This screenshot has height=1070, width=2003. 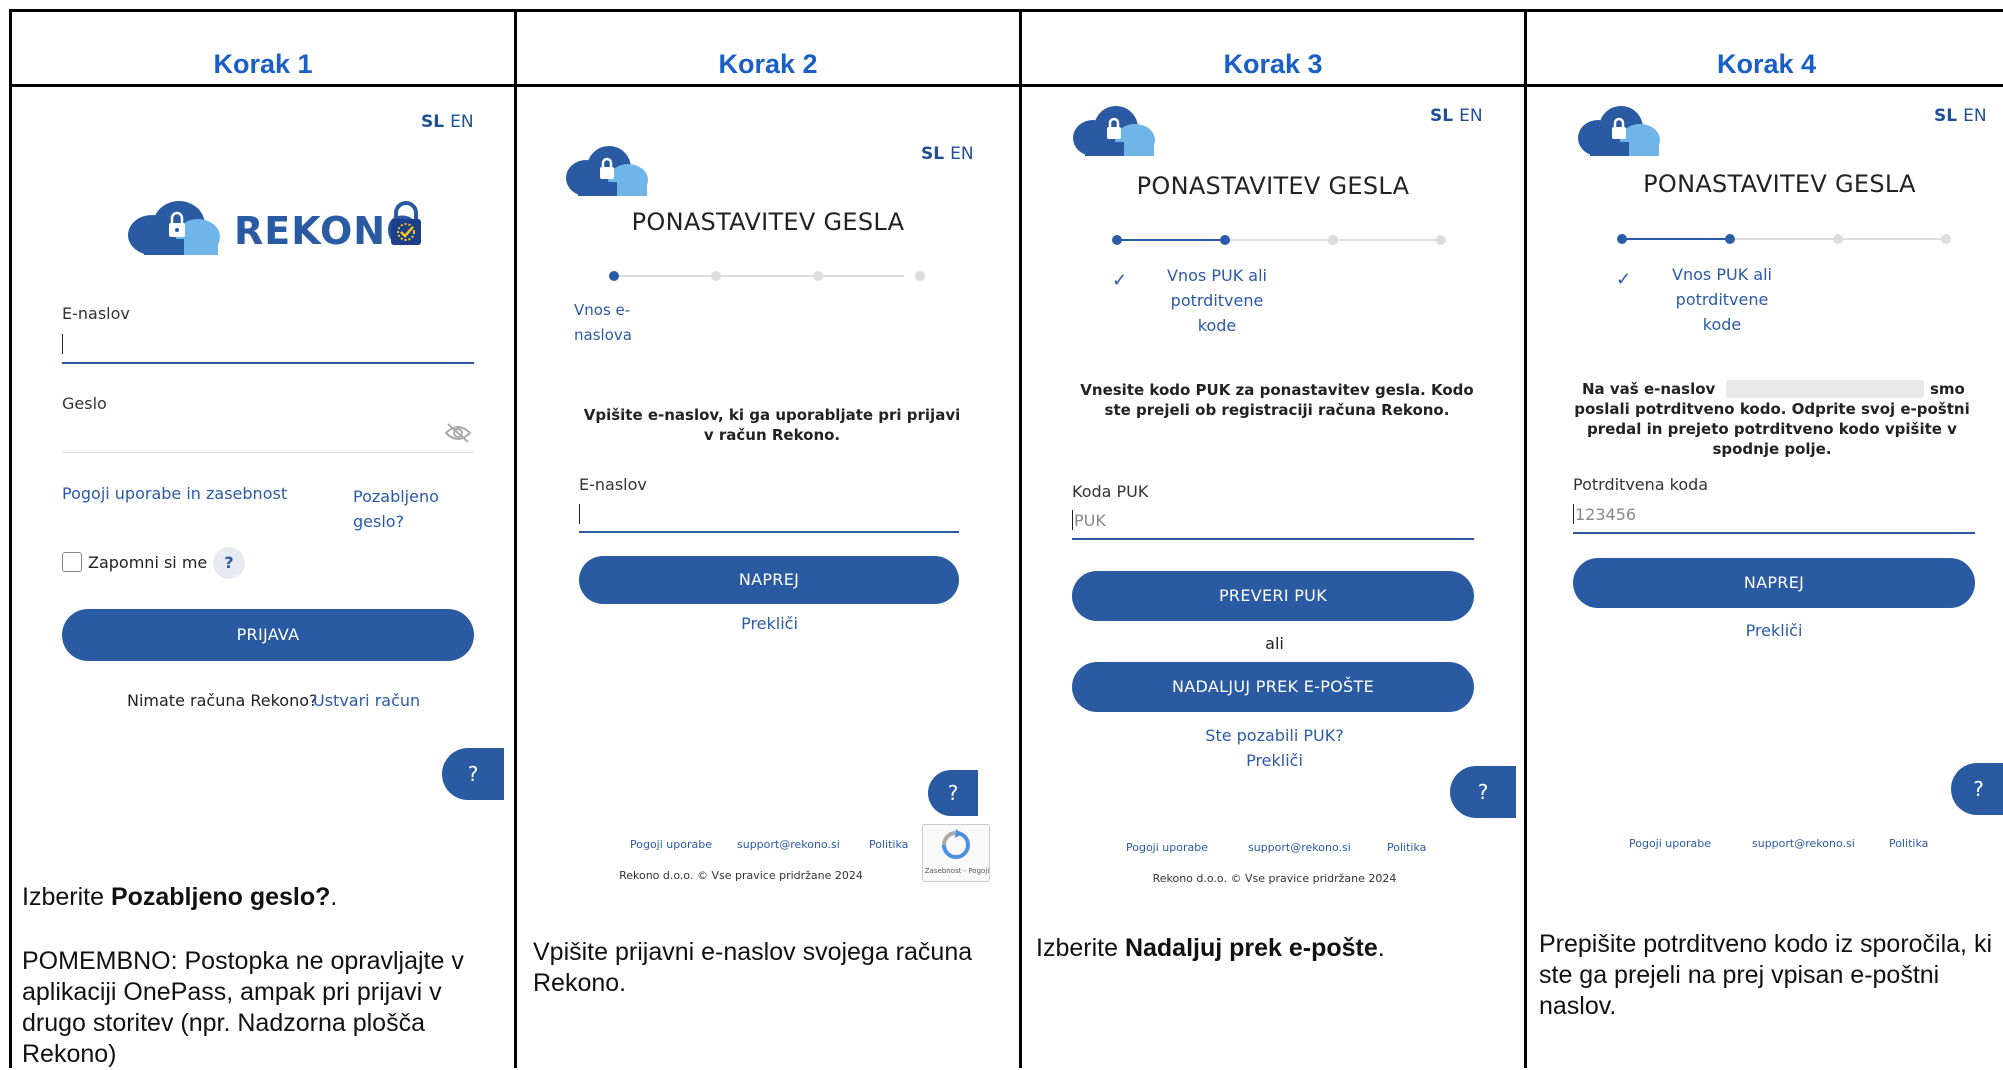 I want to click on code-label: Potrditvena koda, so click(x=1641, y=484).